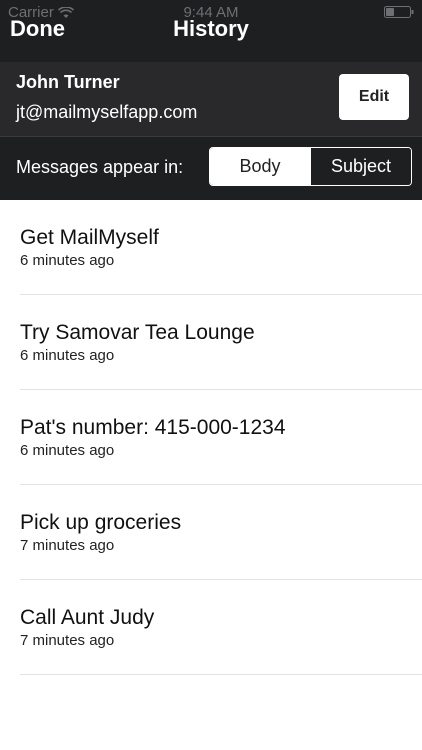 The height and width of the screenshot is (750, 422). Describe the element at coordinates (107, 112) in the screenshot. I see `user-email: jt@mailmyselfapp.com` at that location.